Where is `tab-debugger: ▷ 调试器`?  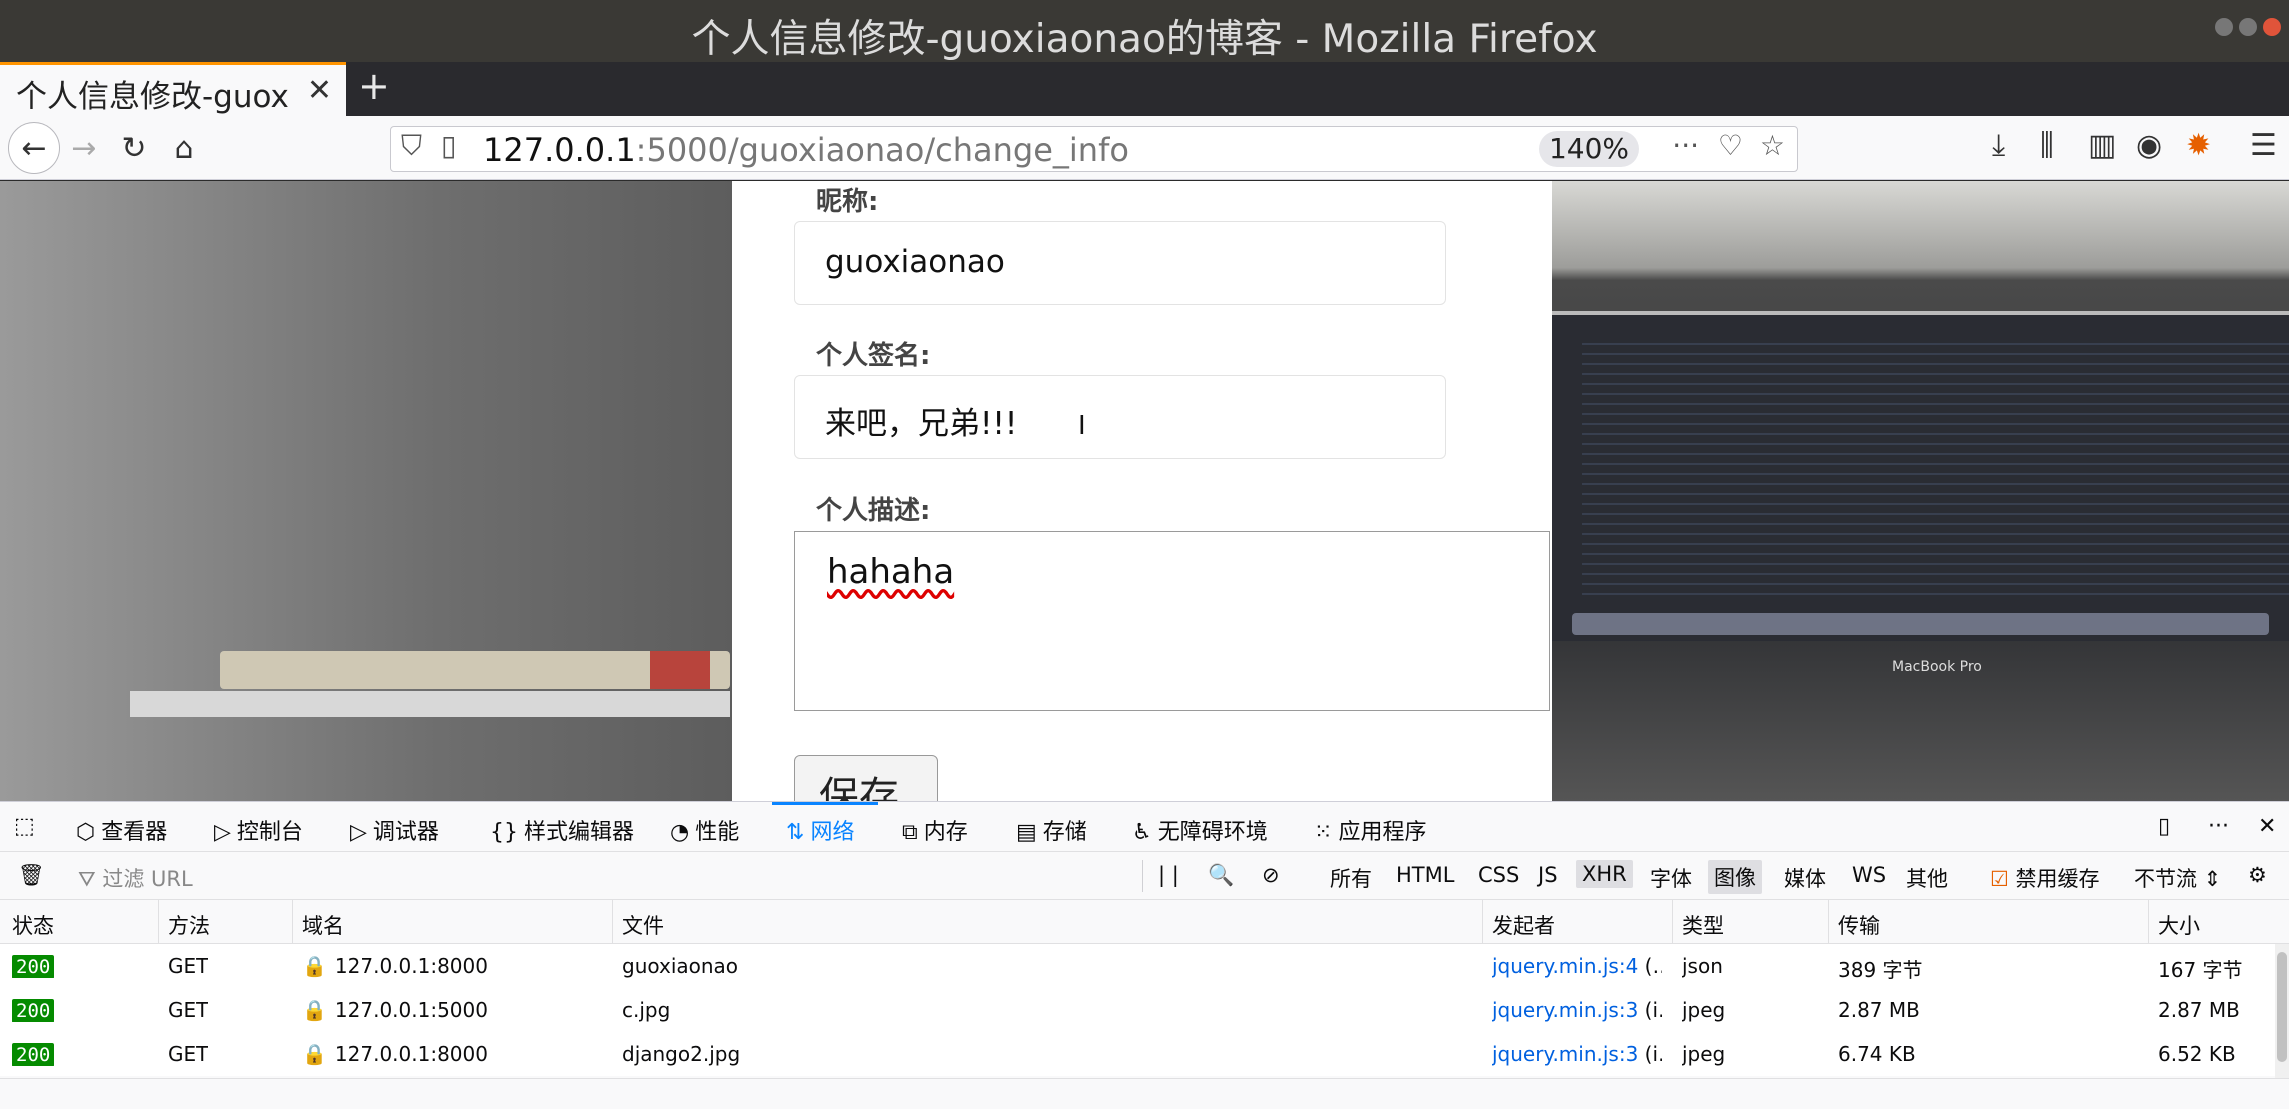 tab-debugger: ▷ 调试器 is located at coordinates (394, 830).